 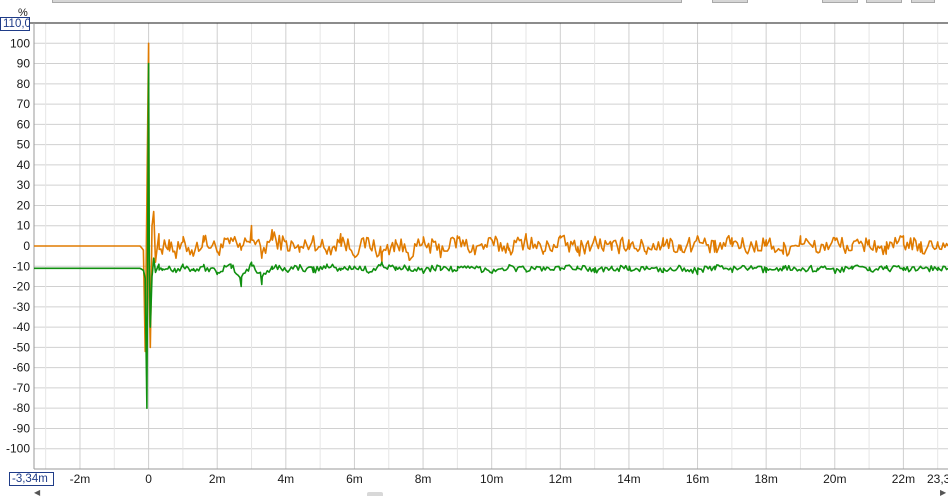 I want to click on x-tick-label: -2m, so click(x=80, y=479).